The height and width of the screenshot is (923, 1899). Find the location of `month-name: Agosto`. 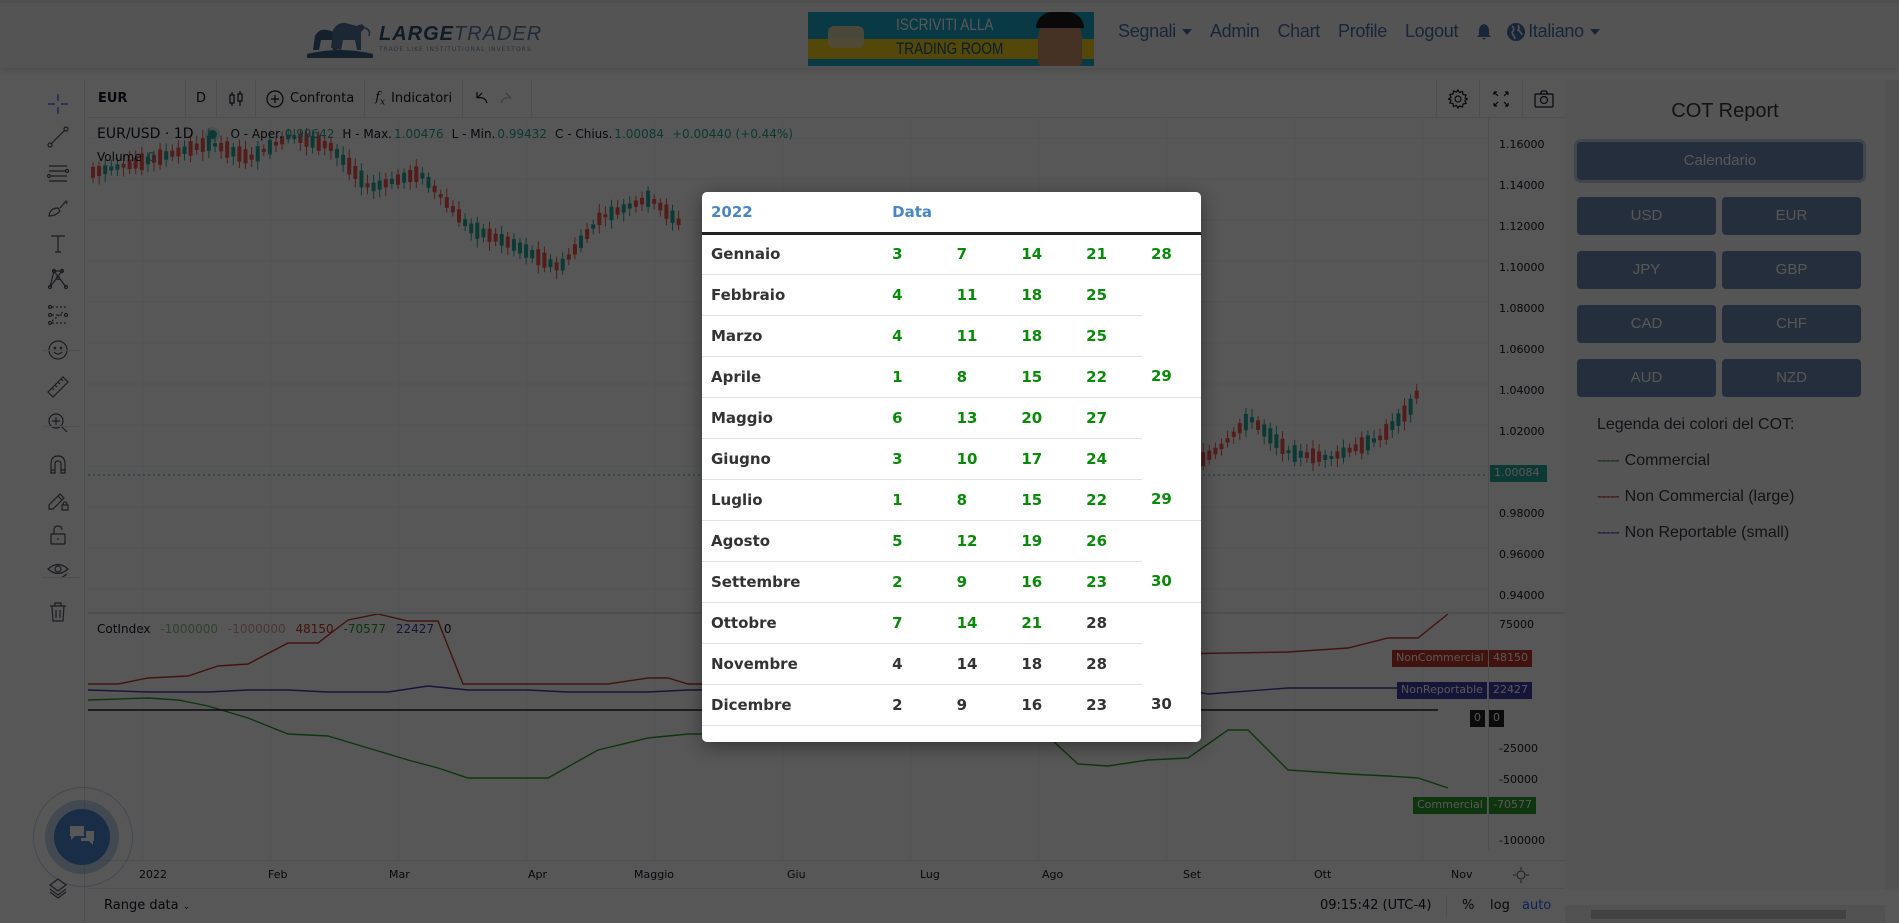

month-name: Agosto is located at coordinates (793, 541).